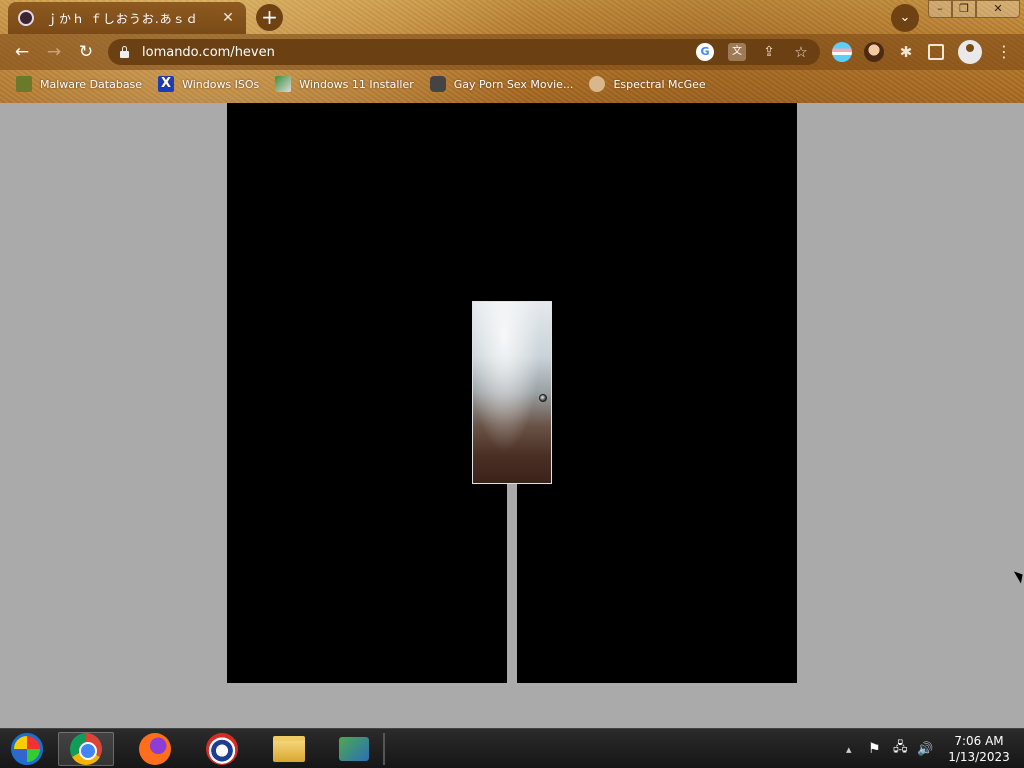  What do you see at coordinates (705, 52) in the screenshot?
I see `google-icon: G` at bounding box center [705, 52].